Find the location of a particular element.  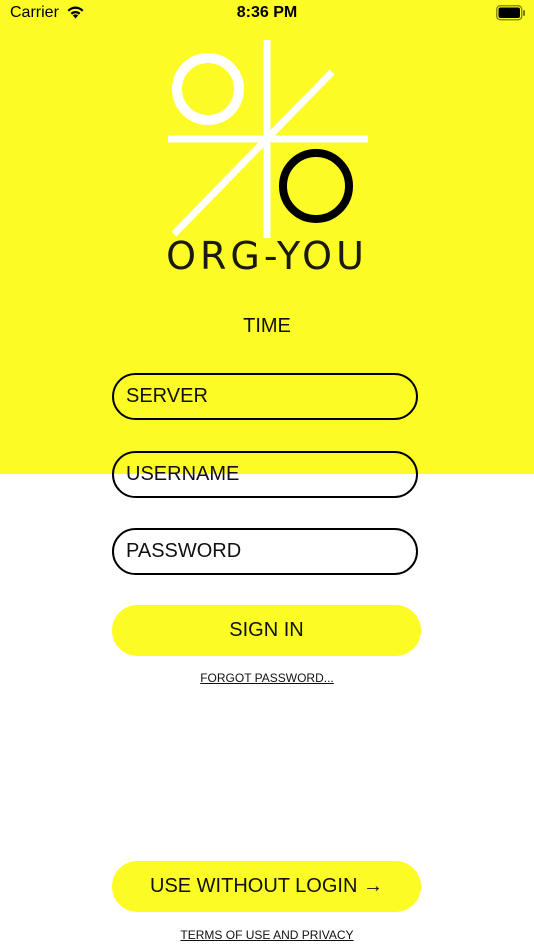

password-input is located at coordinates (265, 551).